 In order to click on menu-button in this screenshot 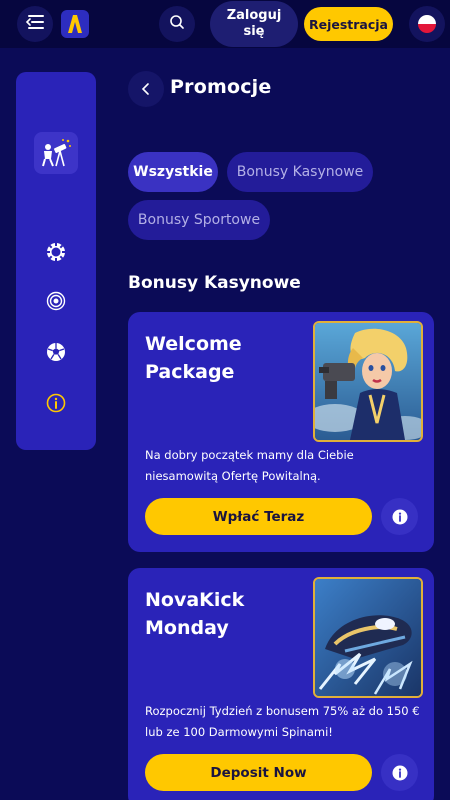, I will do `click(35, 24)`.